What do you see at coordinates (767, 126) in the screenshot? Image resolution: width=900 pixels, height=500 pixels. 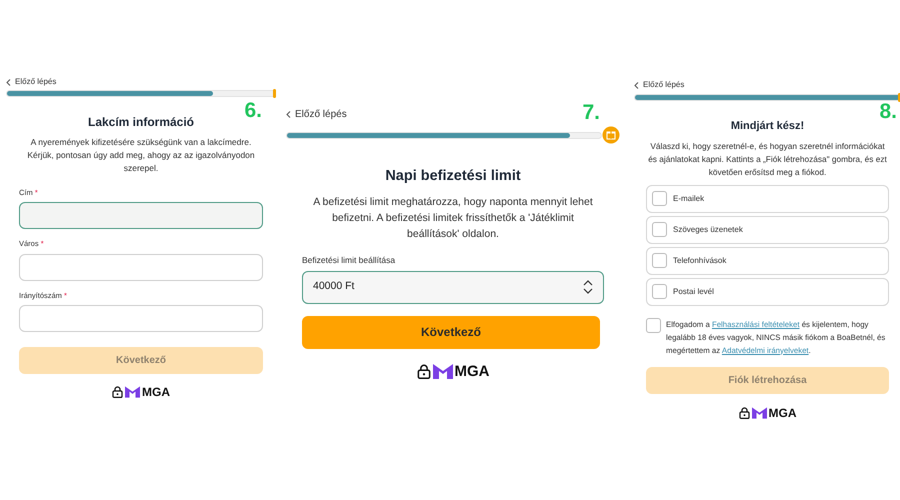 I see `page-title: Mindjárt kész!` at bounding box center [767, 126].